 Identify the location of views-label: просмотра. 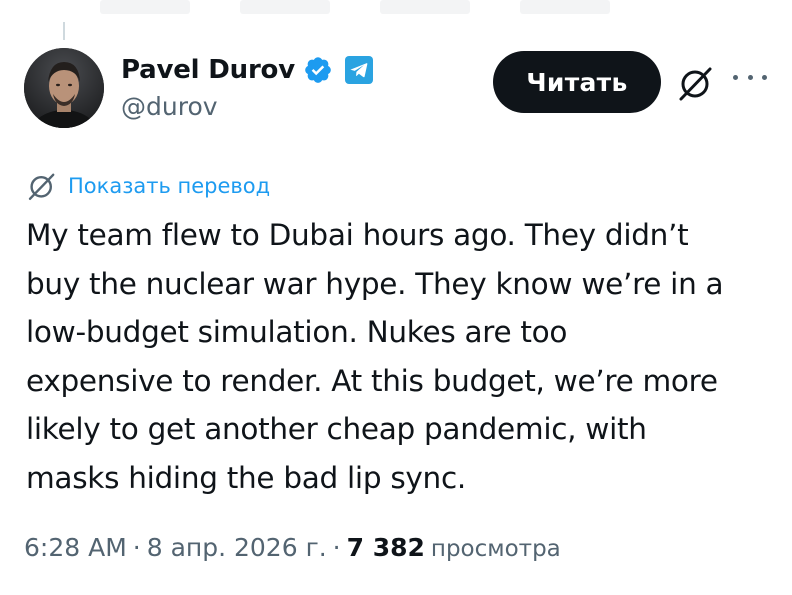
(495, 549).